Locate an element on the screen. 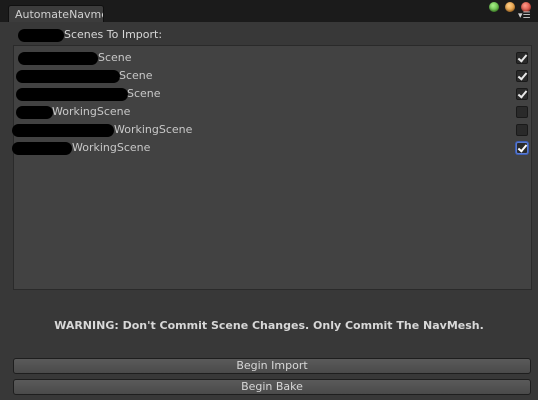 The image size is (538, 400). maximize-icon is located at coordinates (494, 7).